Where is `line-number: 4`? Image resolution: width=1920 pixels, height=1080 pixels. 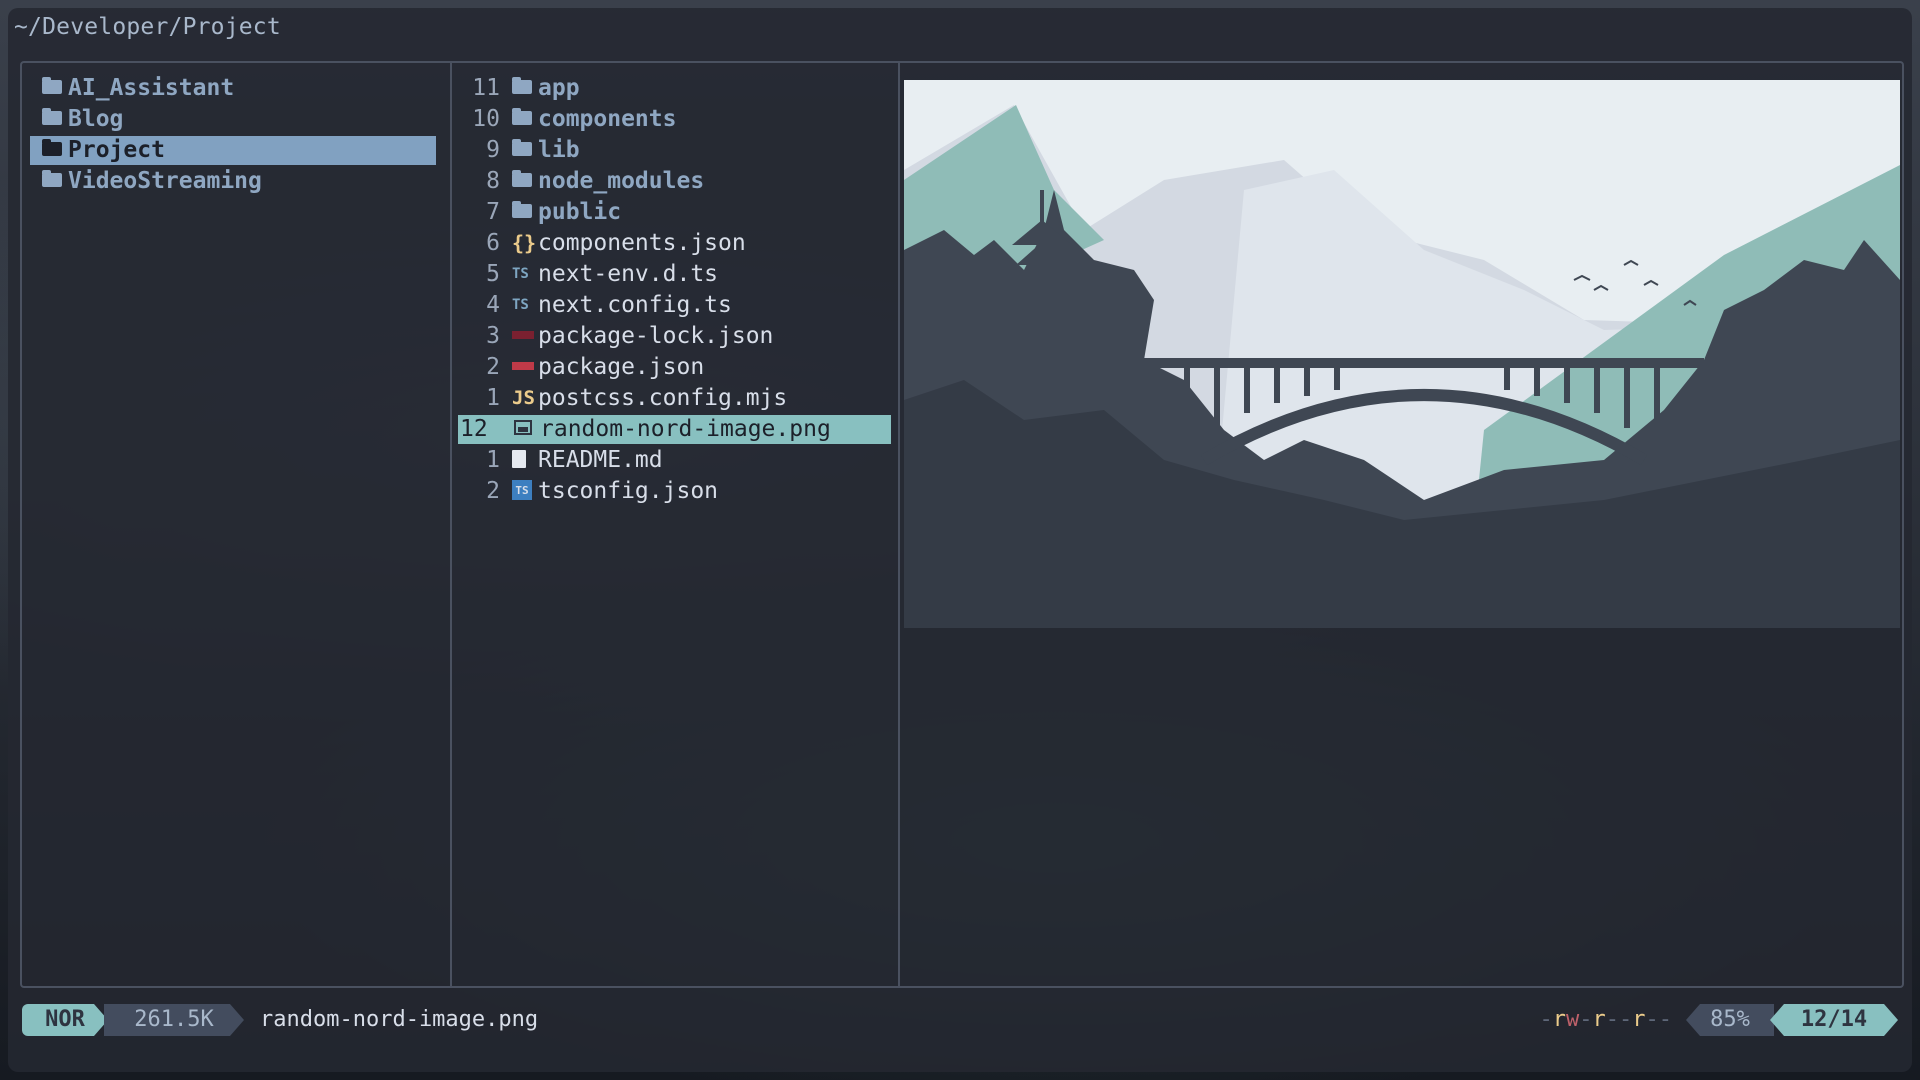 line-number: 4 is located at coordinates (493, 305).